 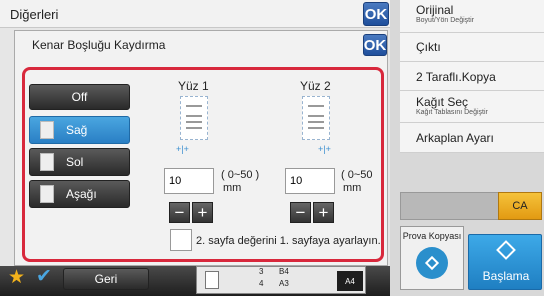 I want to click on side1-unit: mm, so click(x=232, y=188).